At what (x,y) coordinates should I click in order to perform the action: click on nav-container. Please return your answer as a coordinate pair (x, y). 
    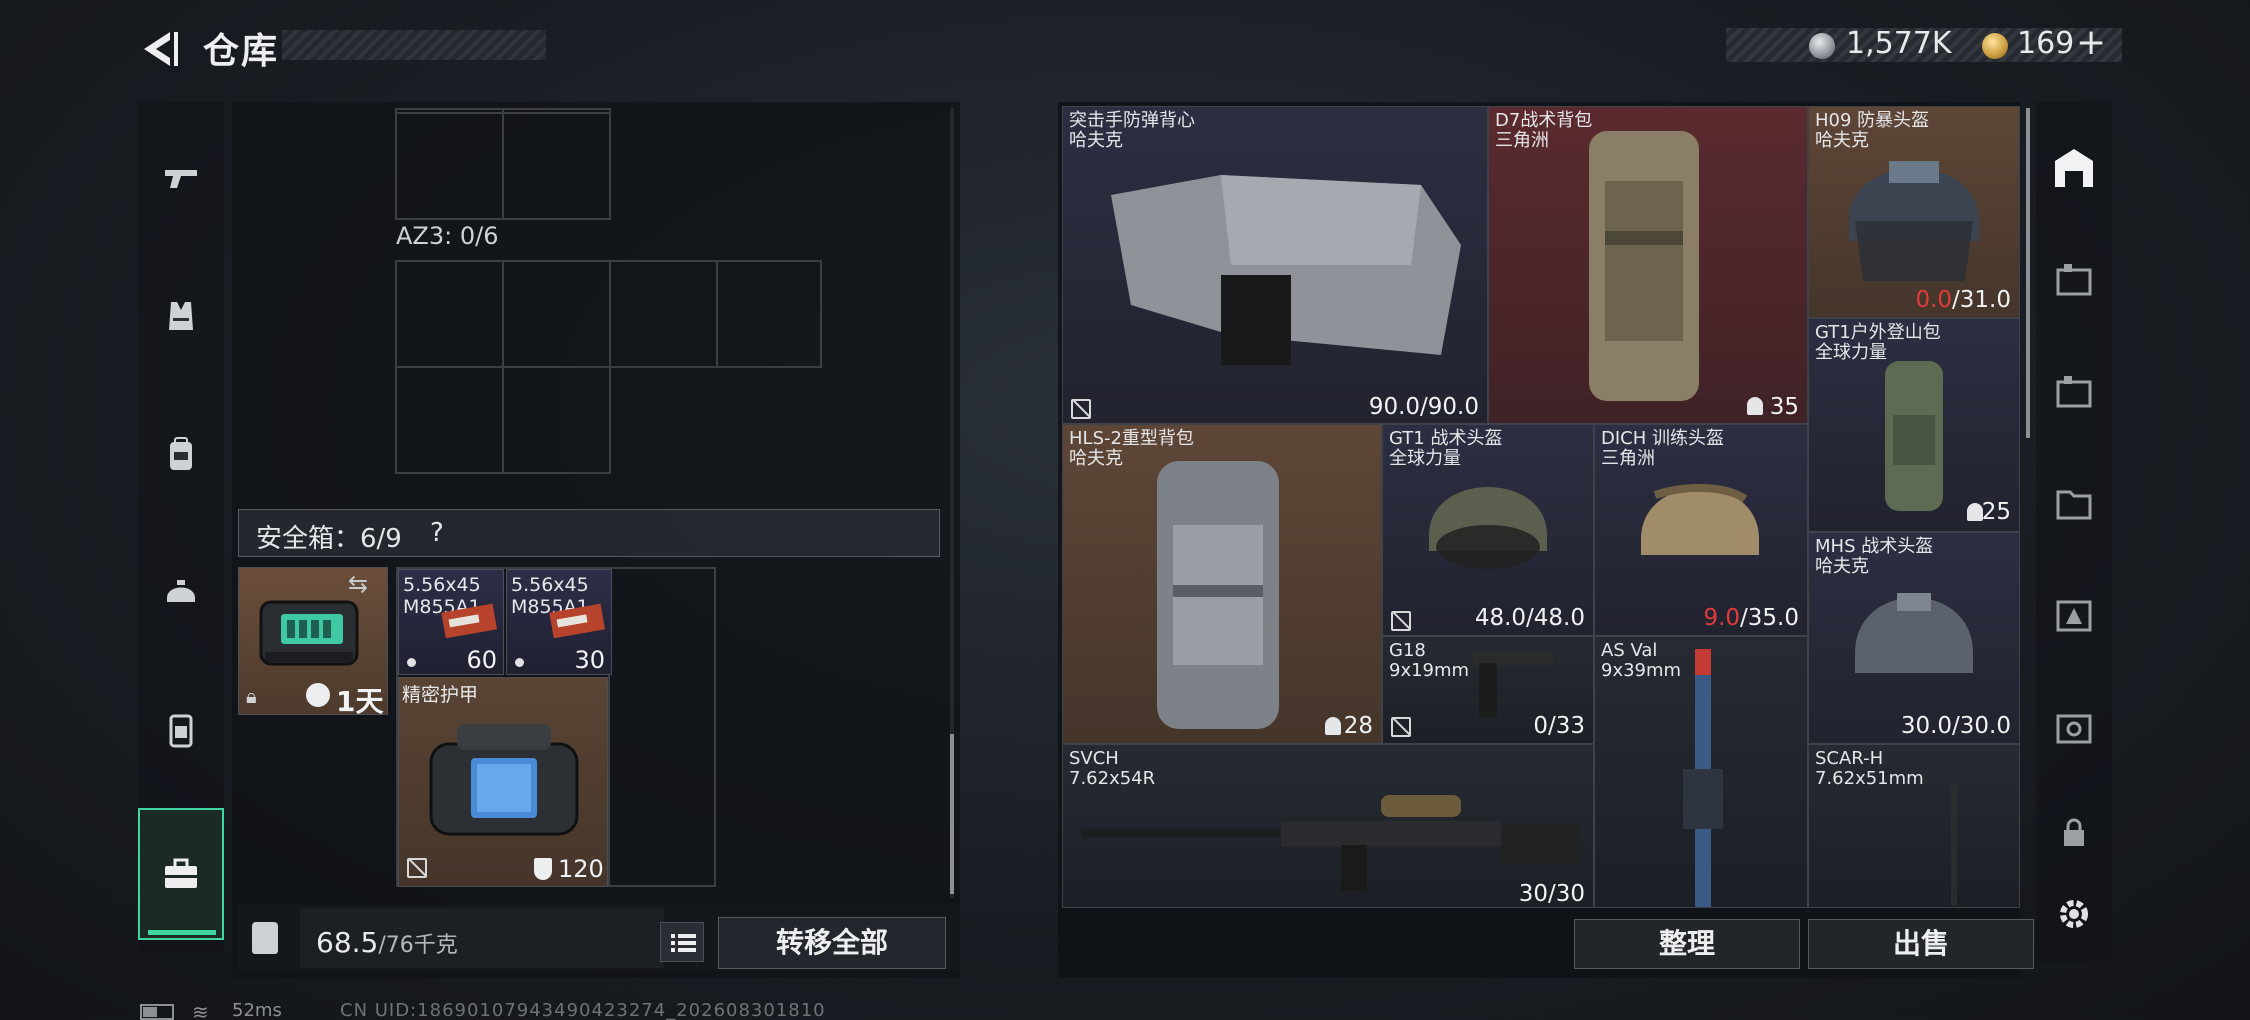
    Looking at the image, I should click on (181, 730).